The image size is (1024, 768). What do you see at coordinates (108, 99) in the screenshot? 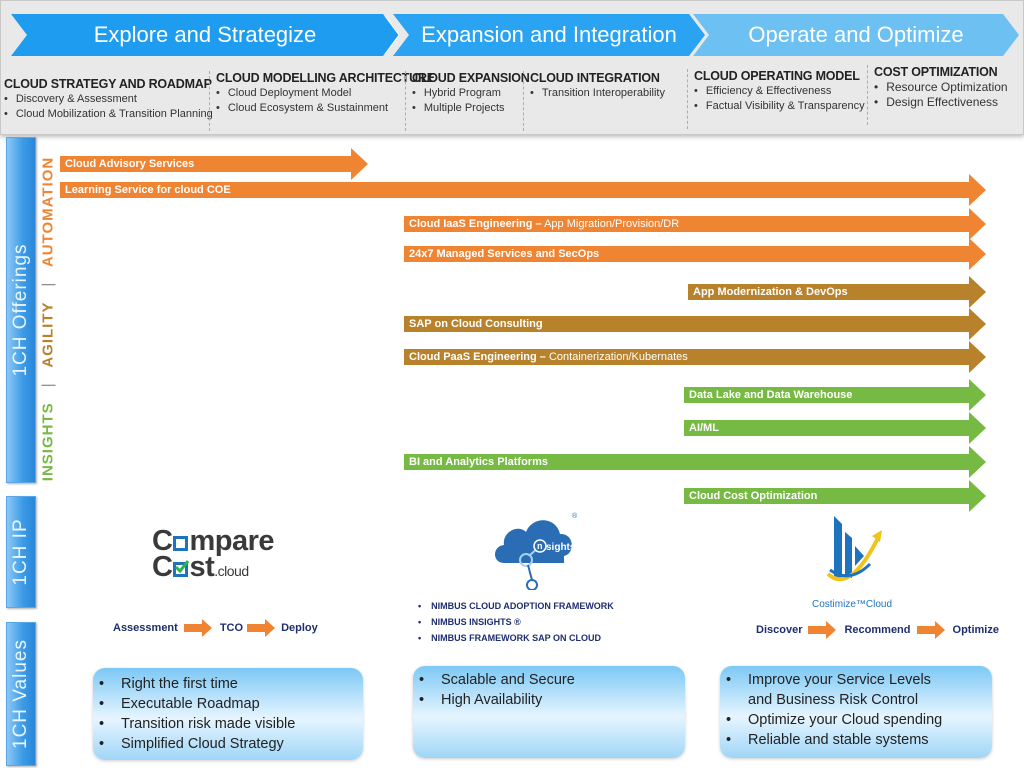
I see `column-item: Discovery & Assessment` at bounding box center [108, 99].